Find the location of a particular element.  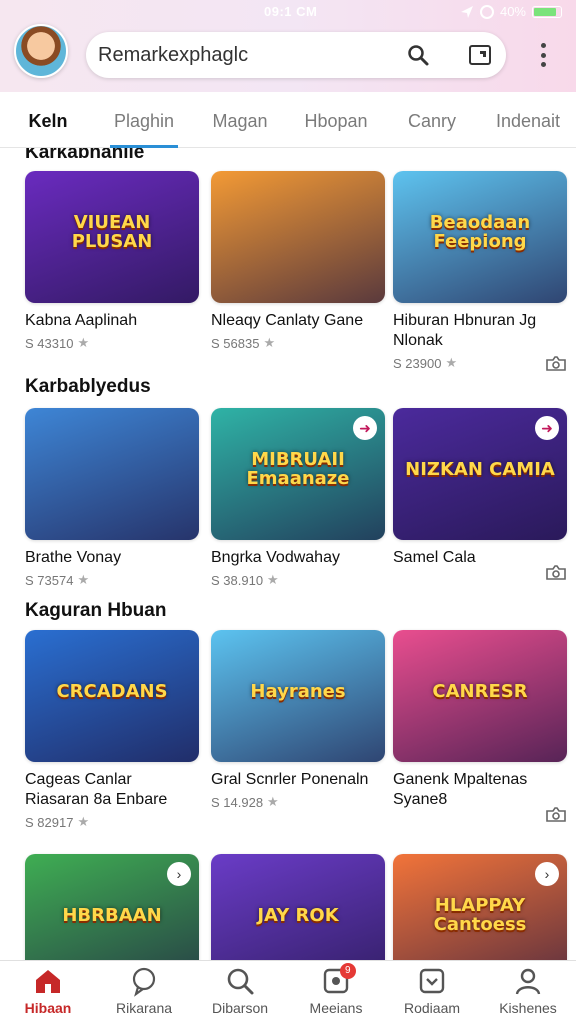

nav-games: 9 Meeians is located at coordinates (336, 992).